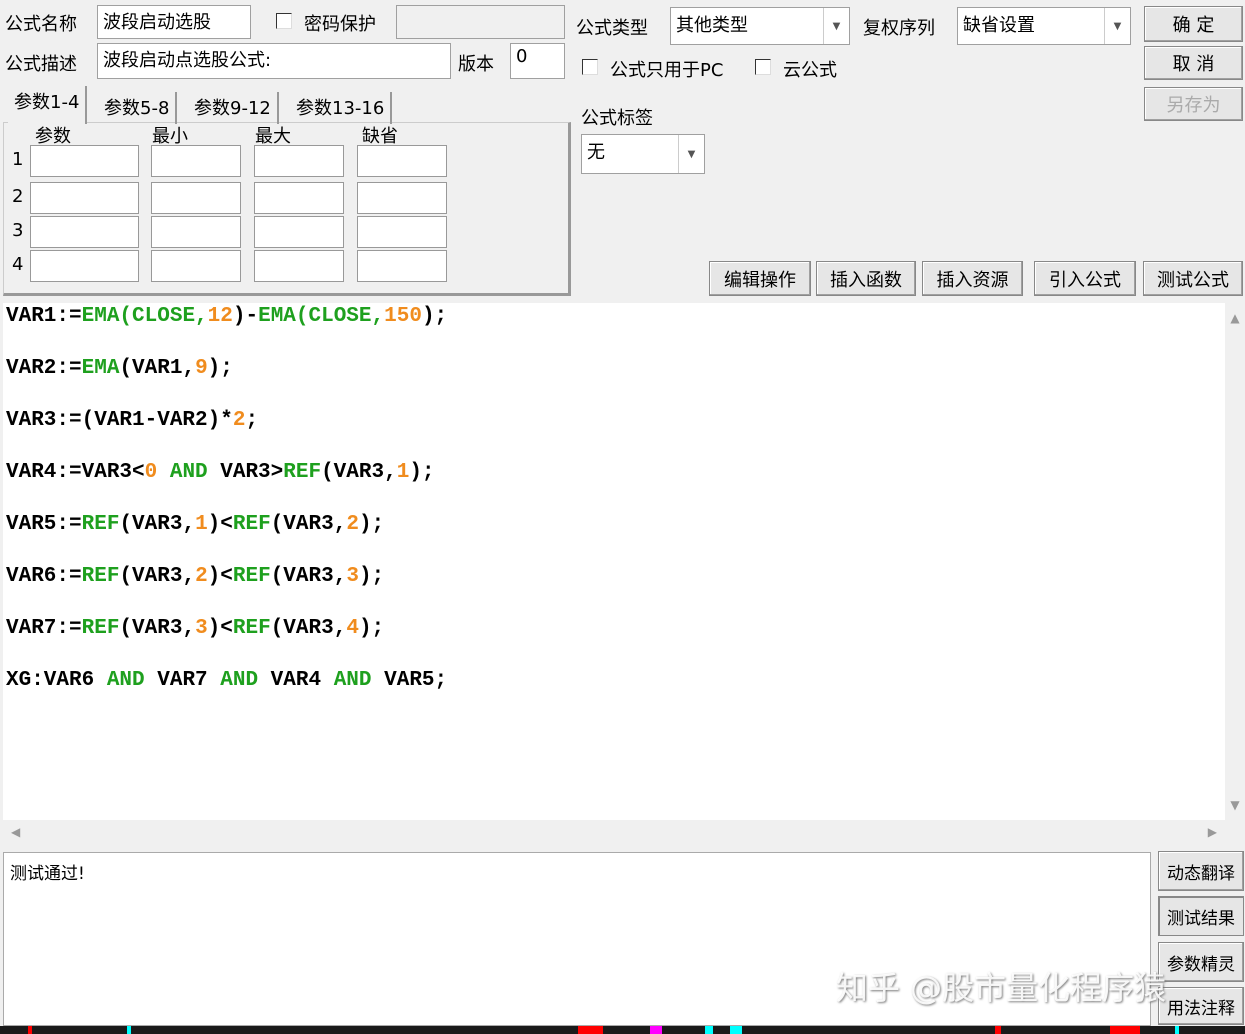 The height and width of the screenshot is (1034, 1245). Describe the element at coordinates (1234, 318) in the screenshot. I see `scroll-up-icon: ▲` at that location.